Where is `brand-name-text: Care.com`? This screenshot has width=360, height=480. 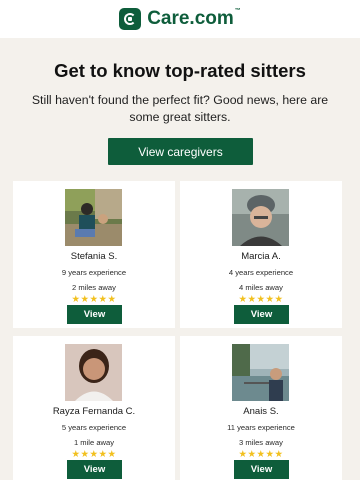 brand-name-text: Care.com is located at coordinates (190, 18).